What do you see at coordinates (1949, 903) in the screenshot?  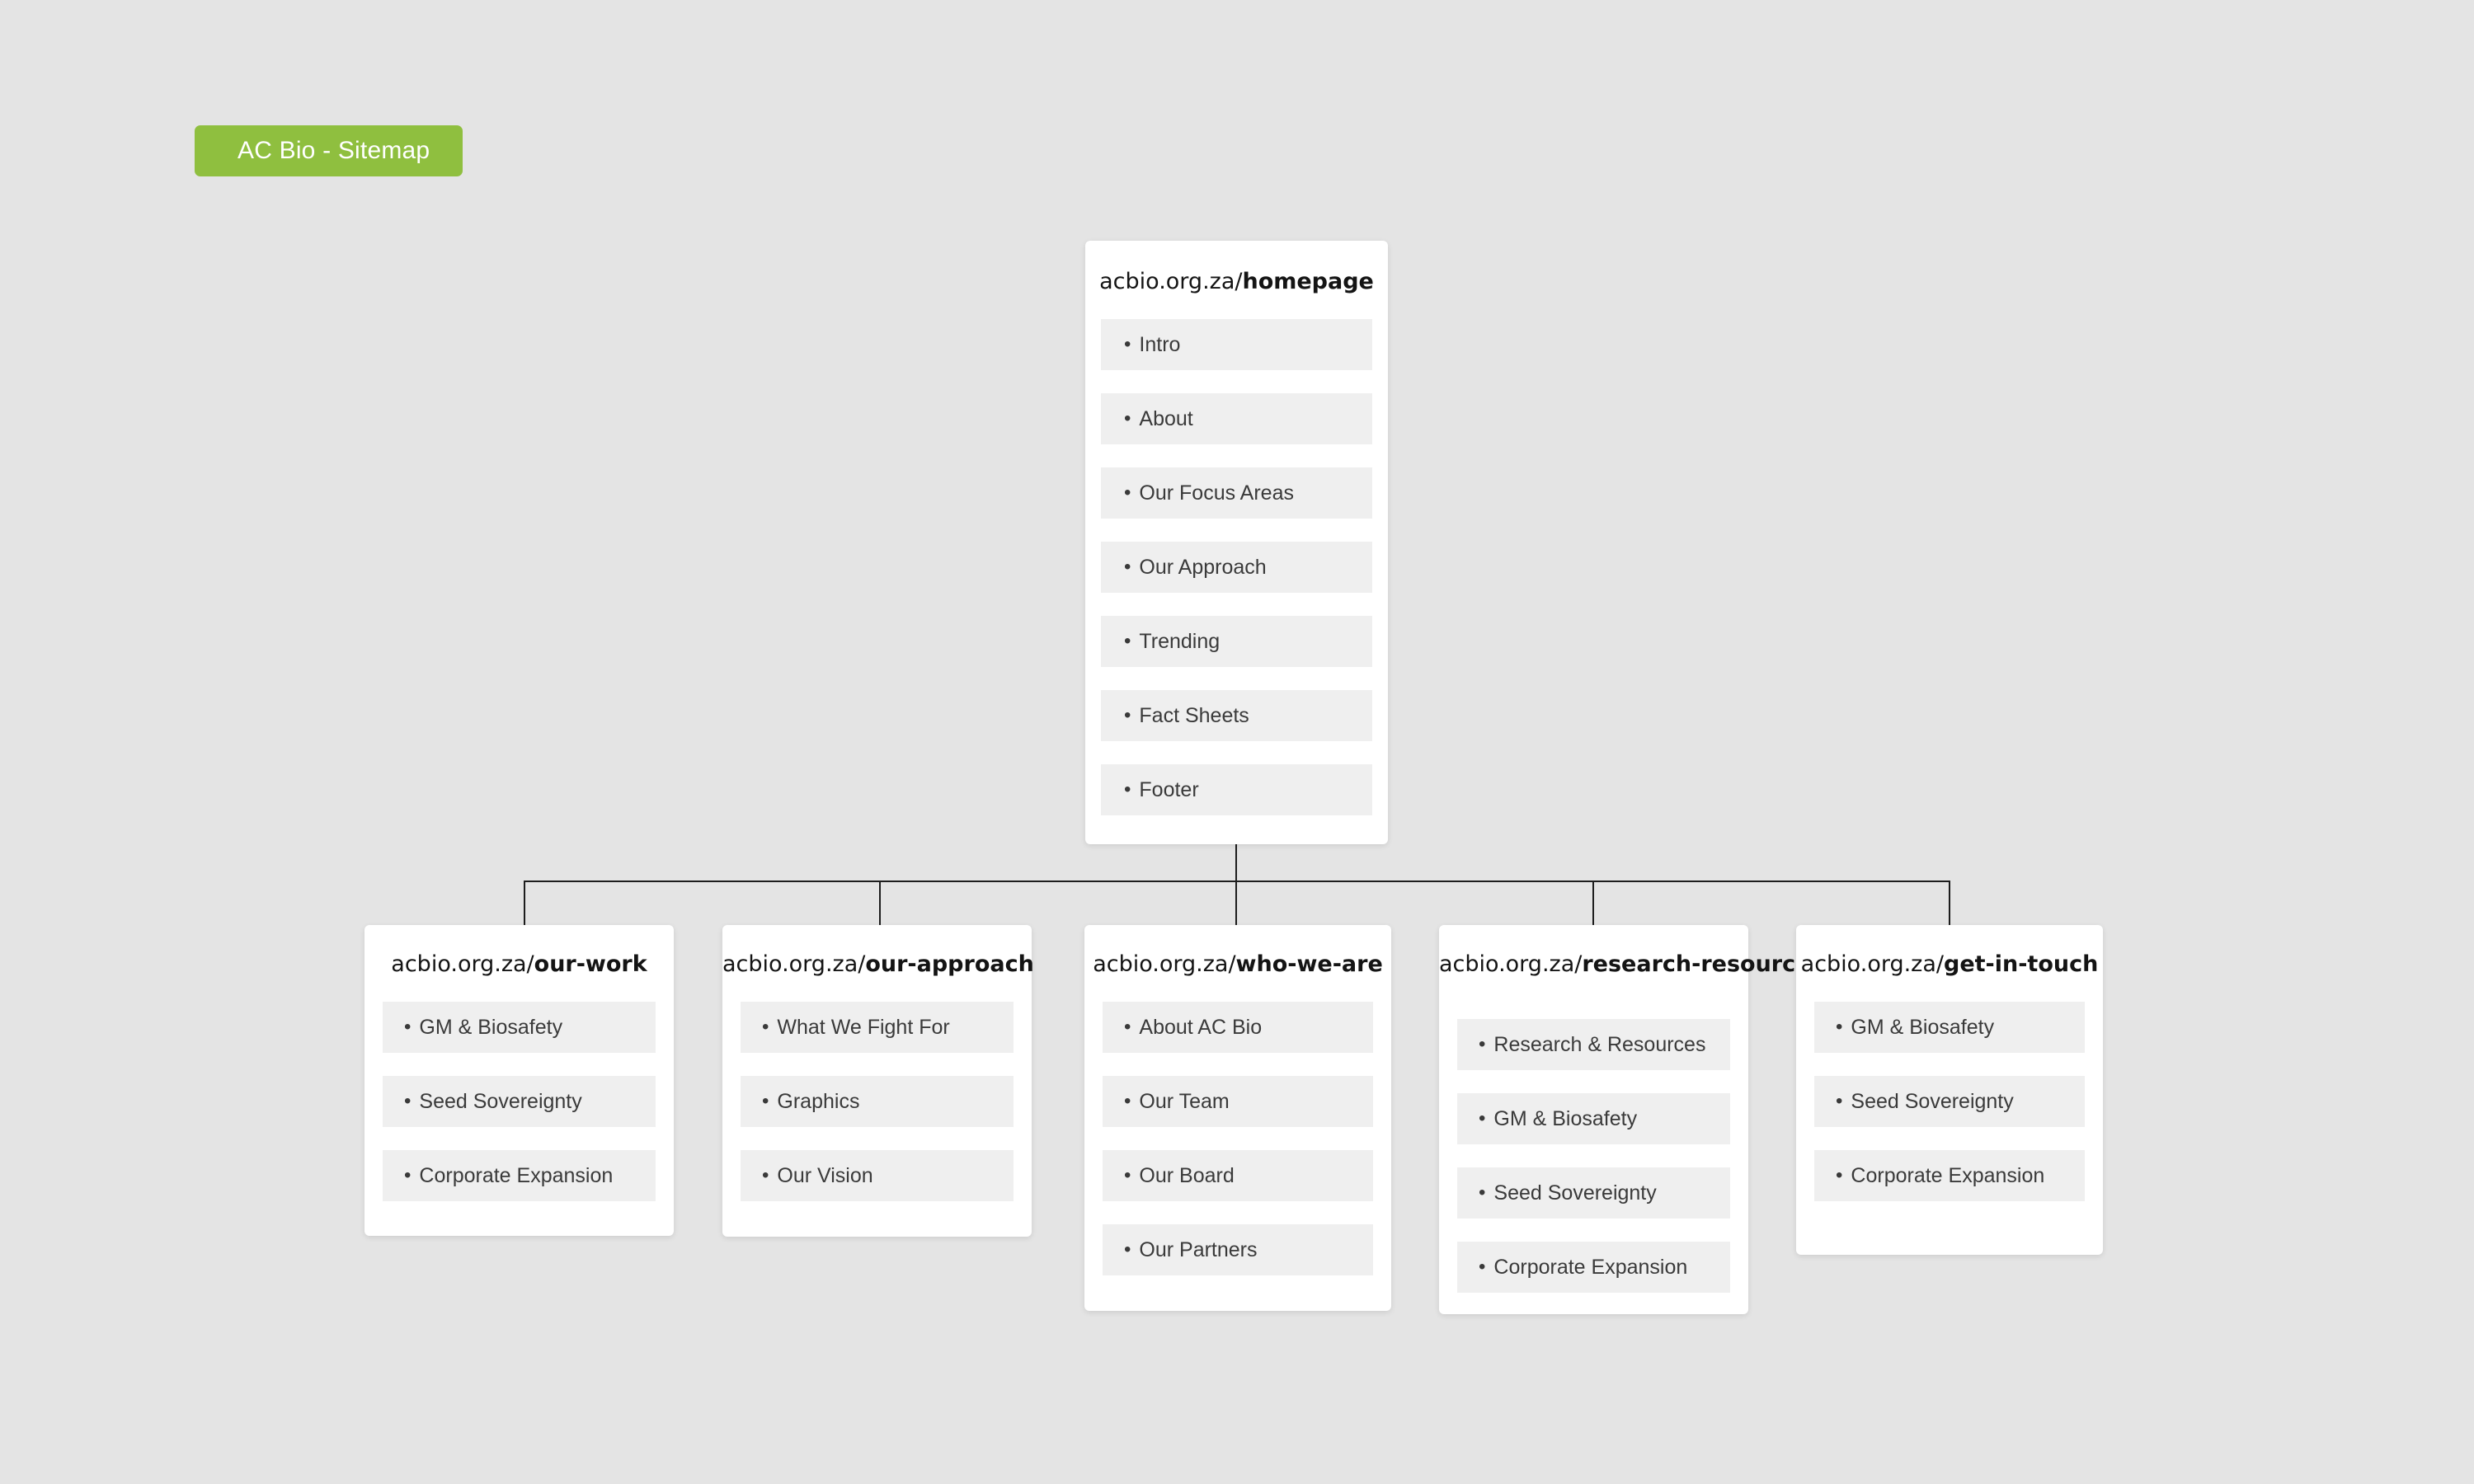 I see `connector-drop-get-in-touch` at bounding box center [1949, 903].